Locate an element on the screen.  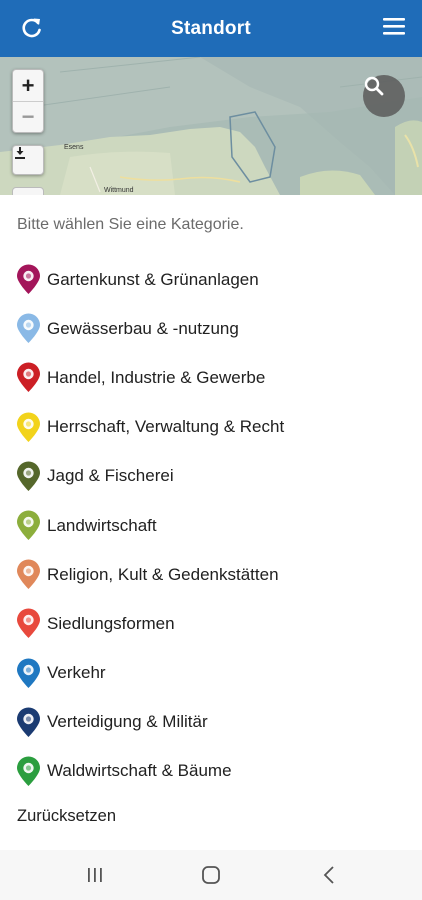
search-icon is located at coordinates (374, 86).